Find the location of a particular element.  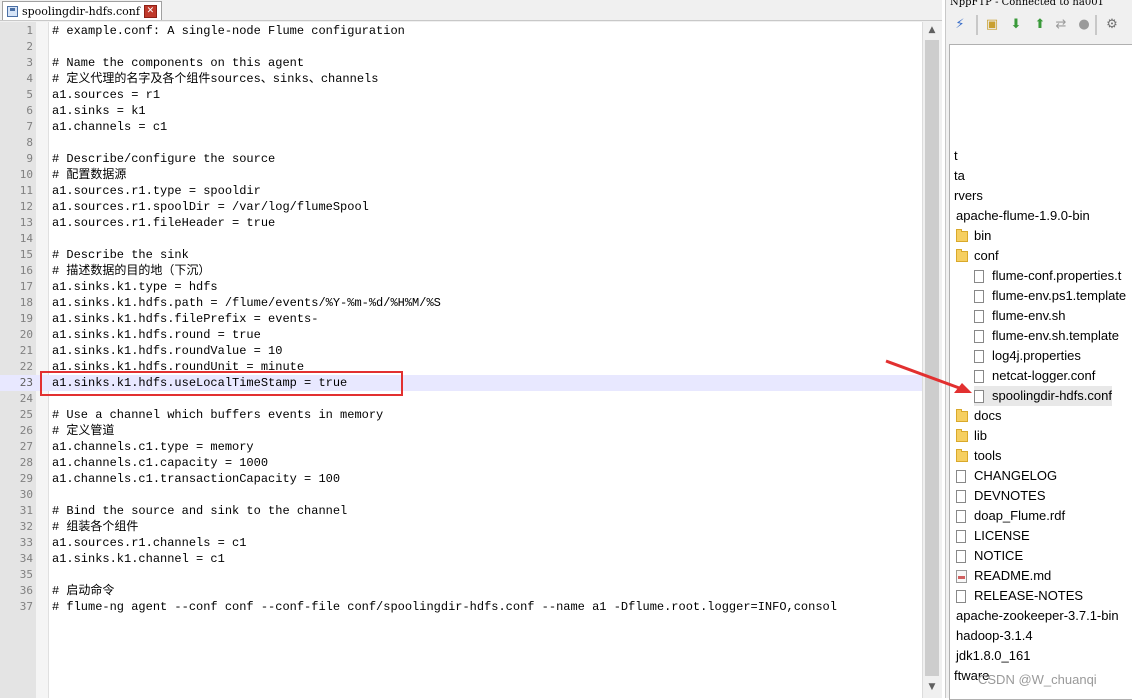

code-text: a1.sinks.k1.hdfs.filePrefix = events- is located at coordinates (185, 319).